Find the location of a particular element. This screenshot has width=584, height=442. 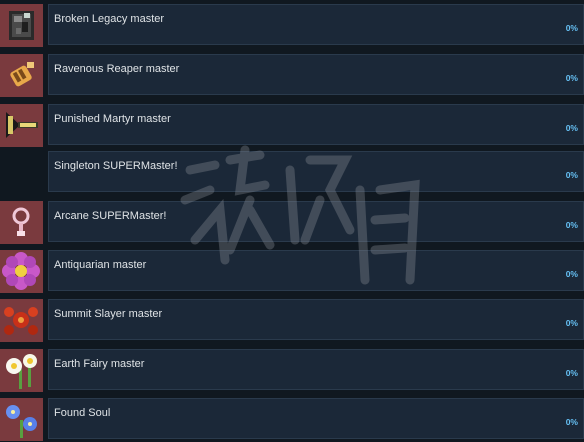

achievement-row: Arcane SUPERMaster! 0% is located at coordinates (292, 223).